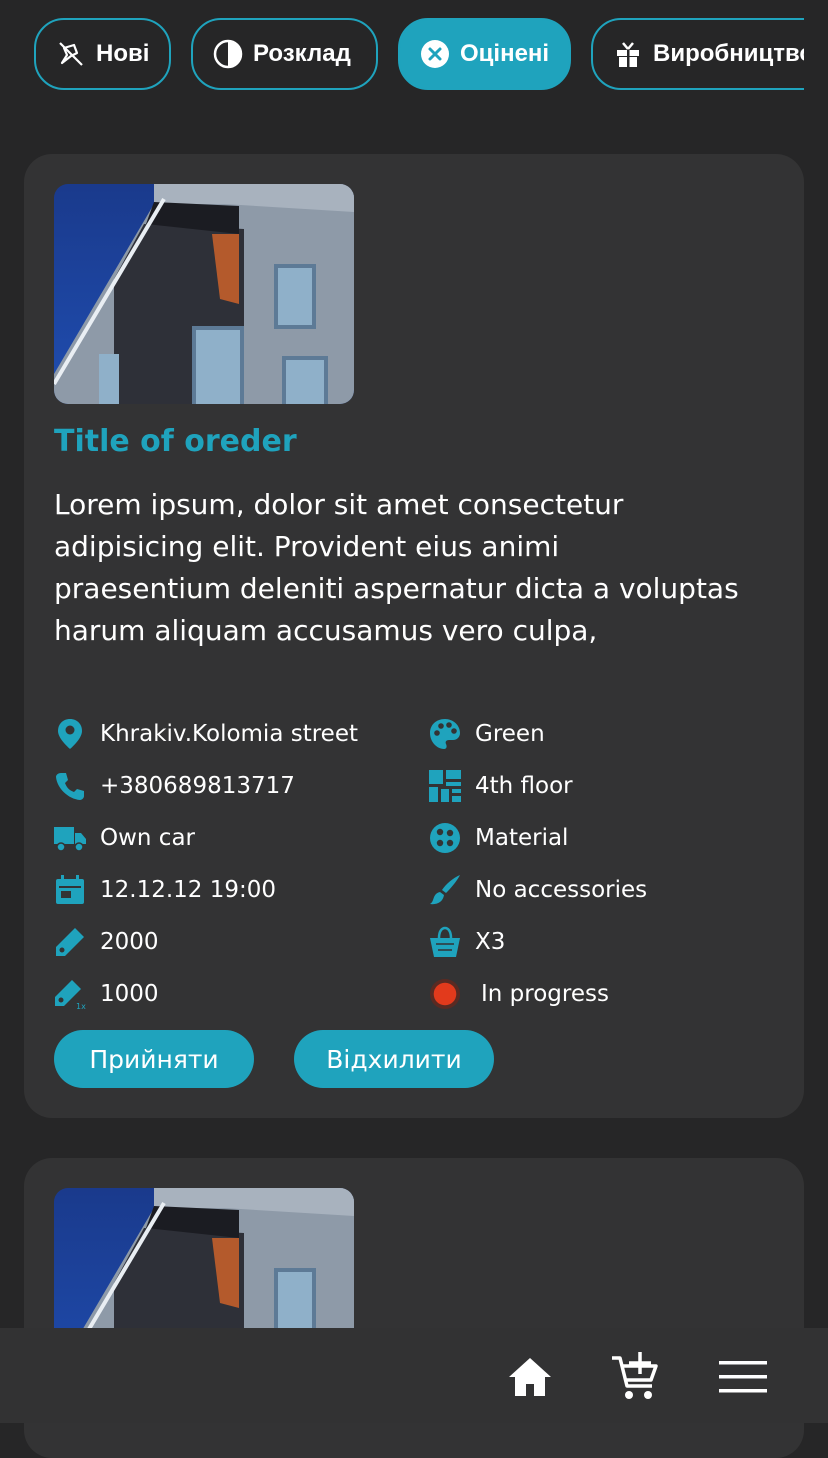 The image size is (828, 1458). I want to click on detail-address: Khrakiv.Kolomia street, so click(206, 734).